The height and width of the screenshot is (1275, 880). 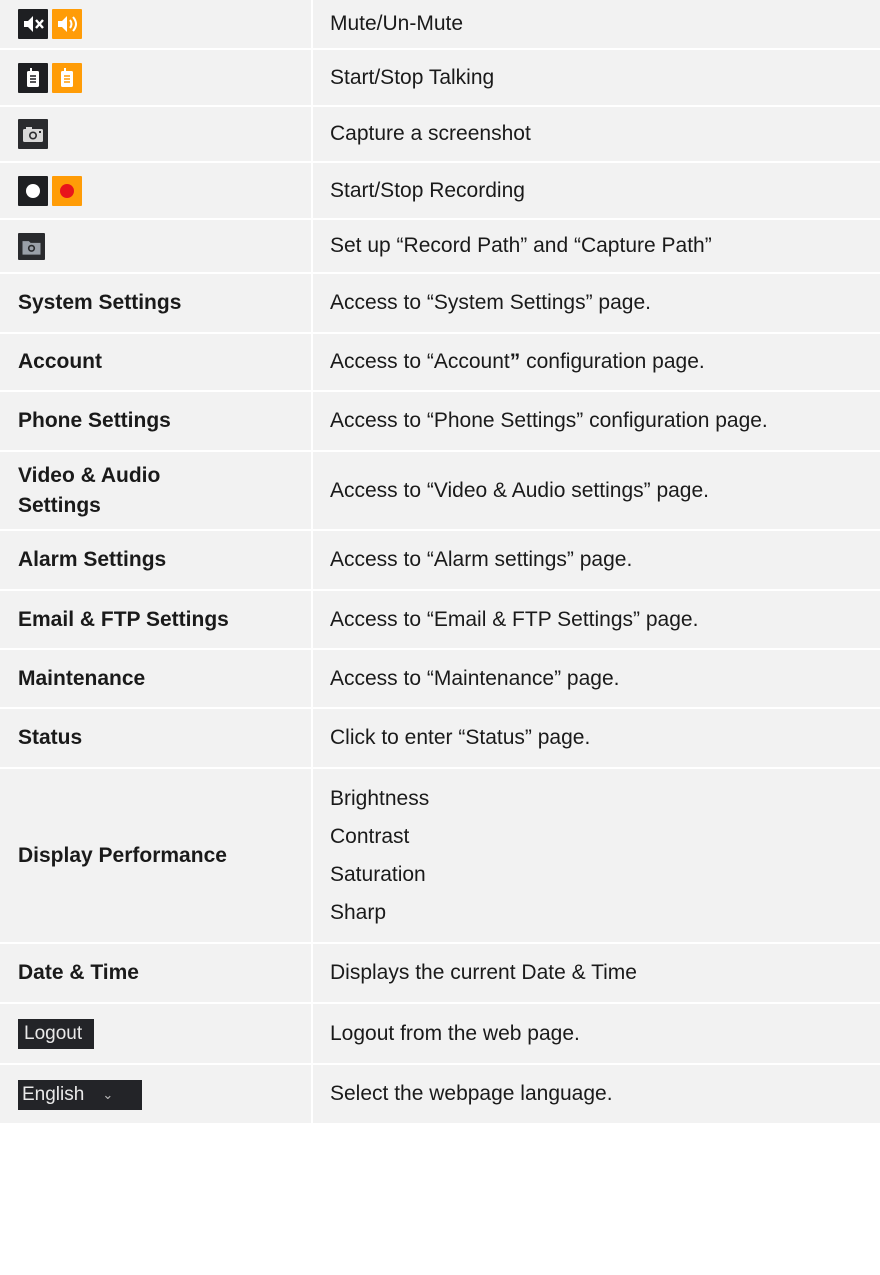 I want to click on table-row: Status Click to enter “Status” page., so click(x=440, y=738).